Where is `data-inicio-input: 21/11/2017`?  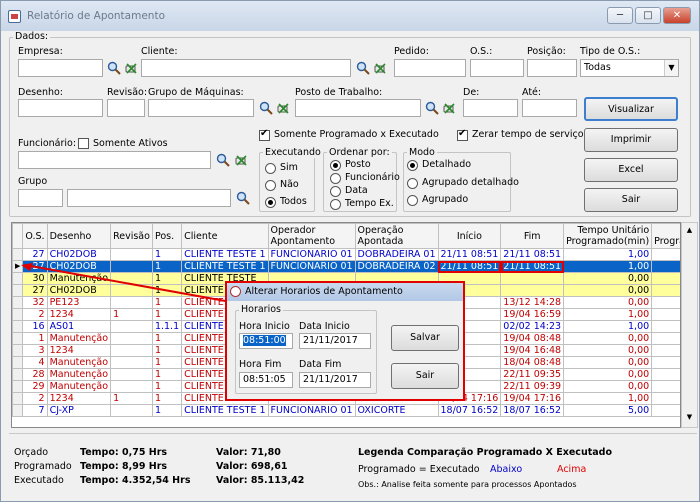 data-inicio-input: 21/11/2017 is located at coordinates (335, 341).